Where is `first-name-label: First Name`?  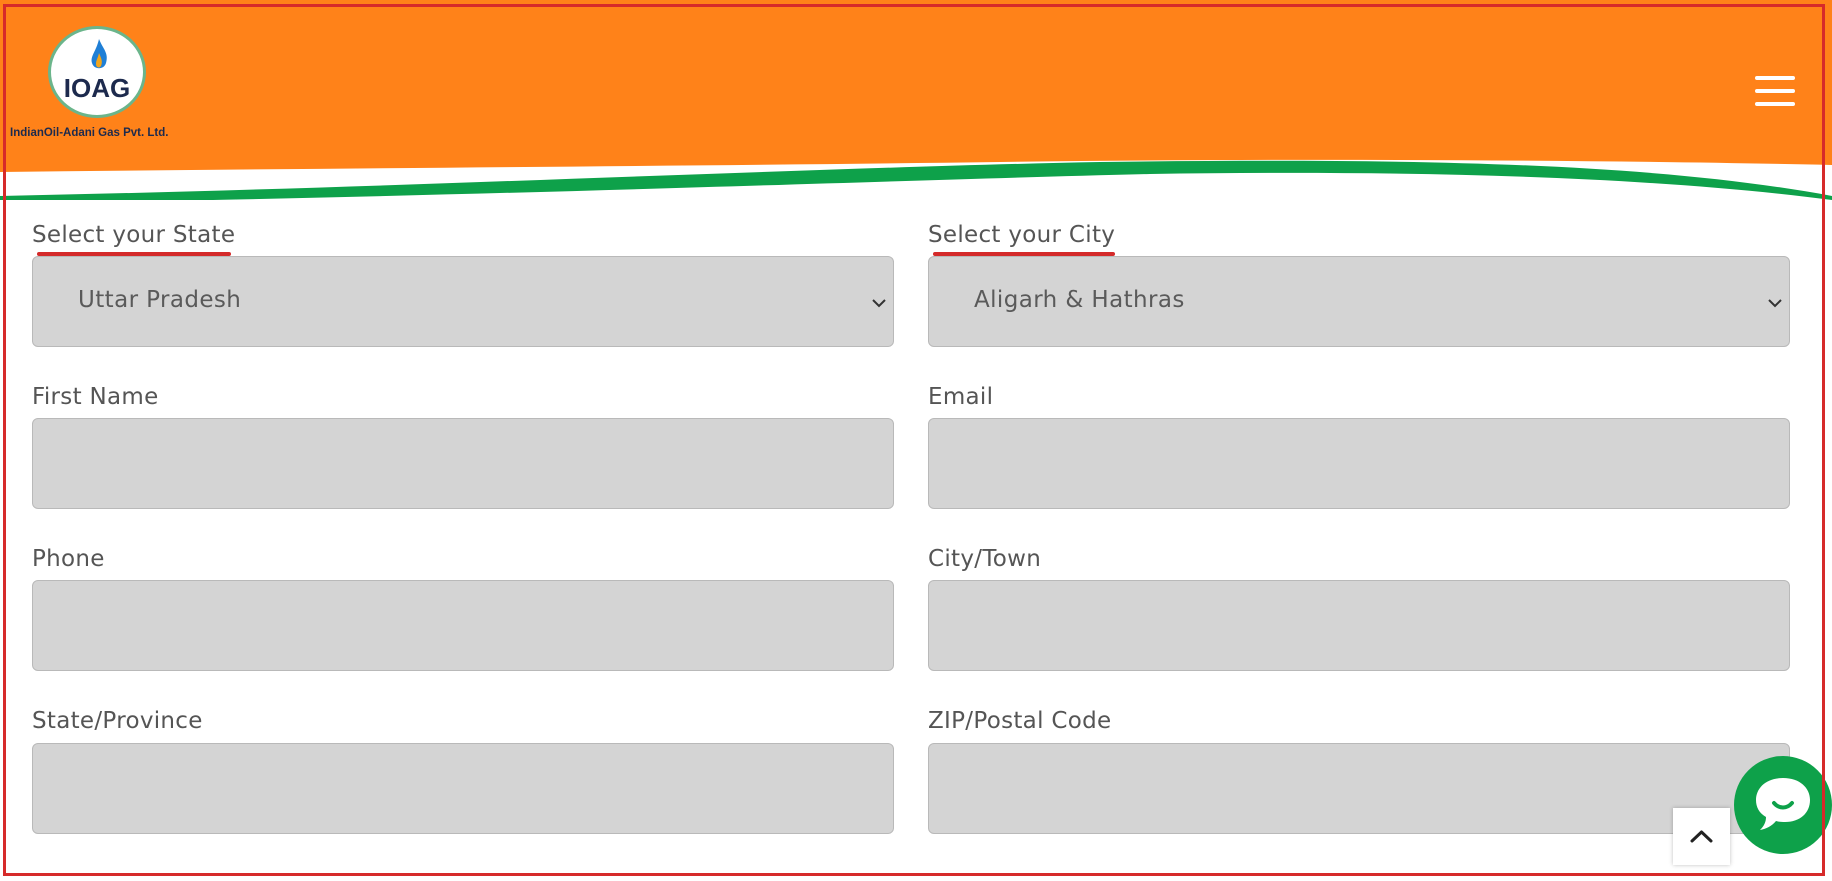
first-name-label: First Name is located at coordinates (95, 397).